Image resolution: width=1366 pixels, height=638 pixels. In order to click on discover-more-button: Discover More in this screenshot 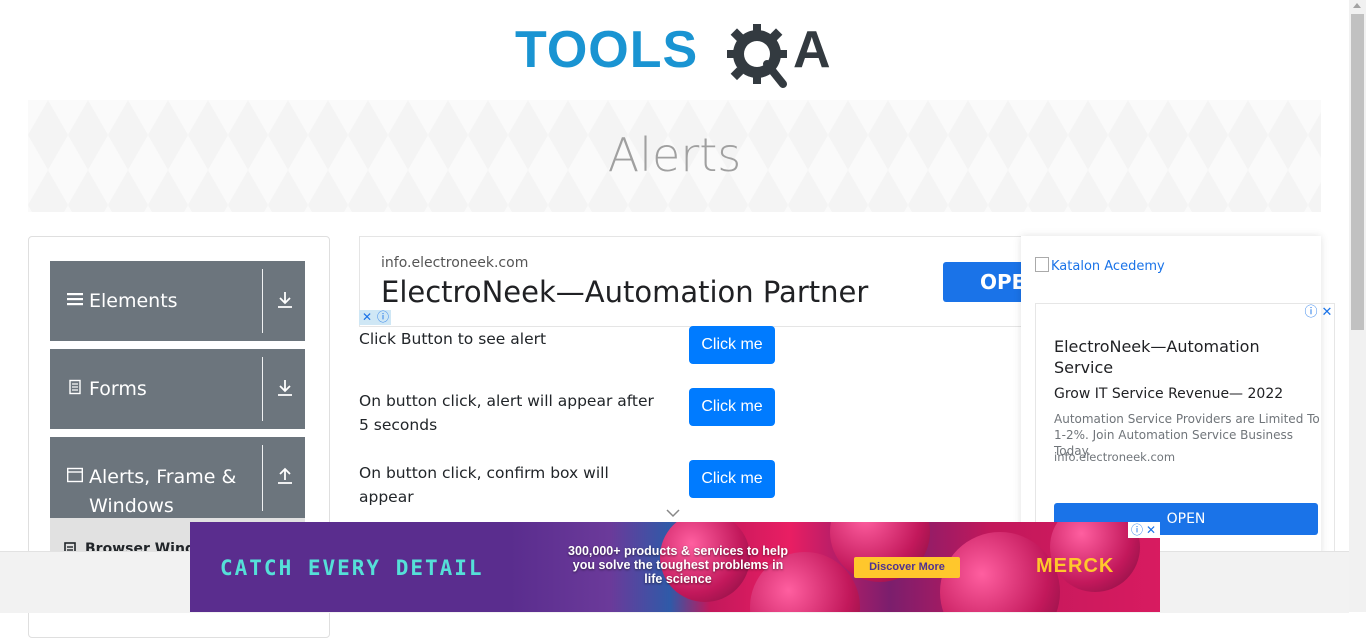, I will do `click(907, 567)`.